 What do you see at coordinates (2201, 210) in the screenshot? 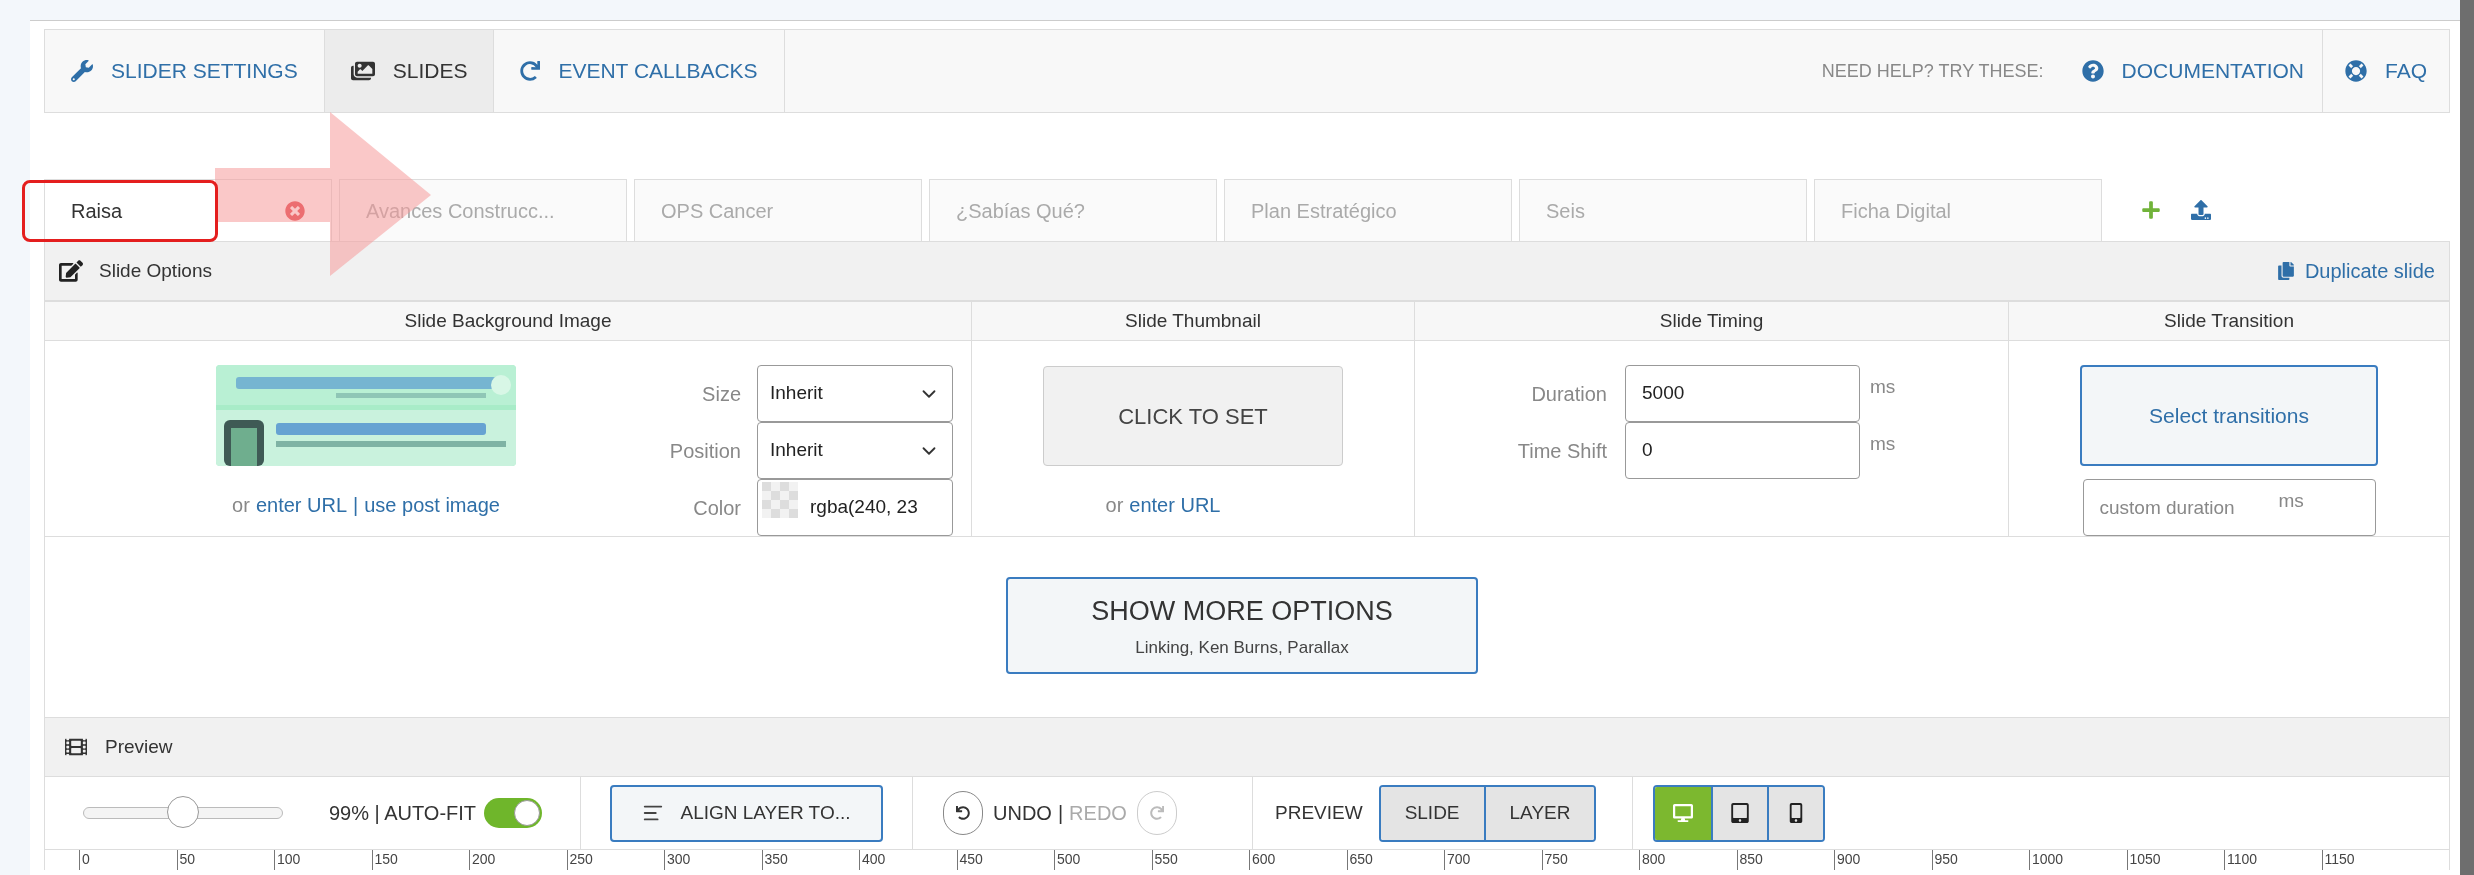
I see `upload-icon` at bounding box center [2201, 210].